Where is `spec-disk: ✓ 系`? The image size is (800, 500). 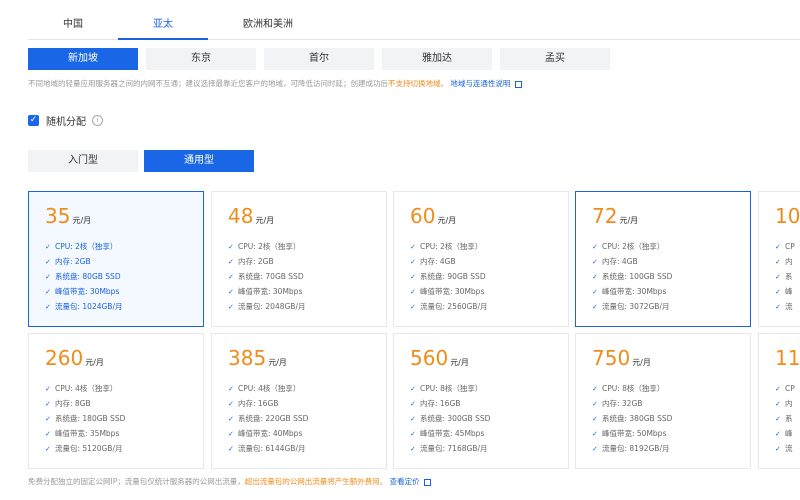 spec-disk: ✓ 系 is located at coordinates (785, 418).